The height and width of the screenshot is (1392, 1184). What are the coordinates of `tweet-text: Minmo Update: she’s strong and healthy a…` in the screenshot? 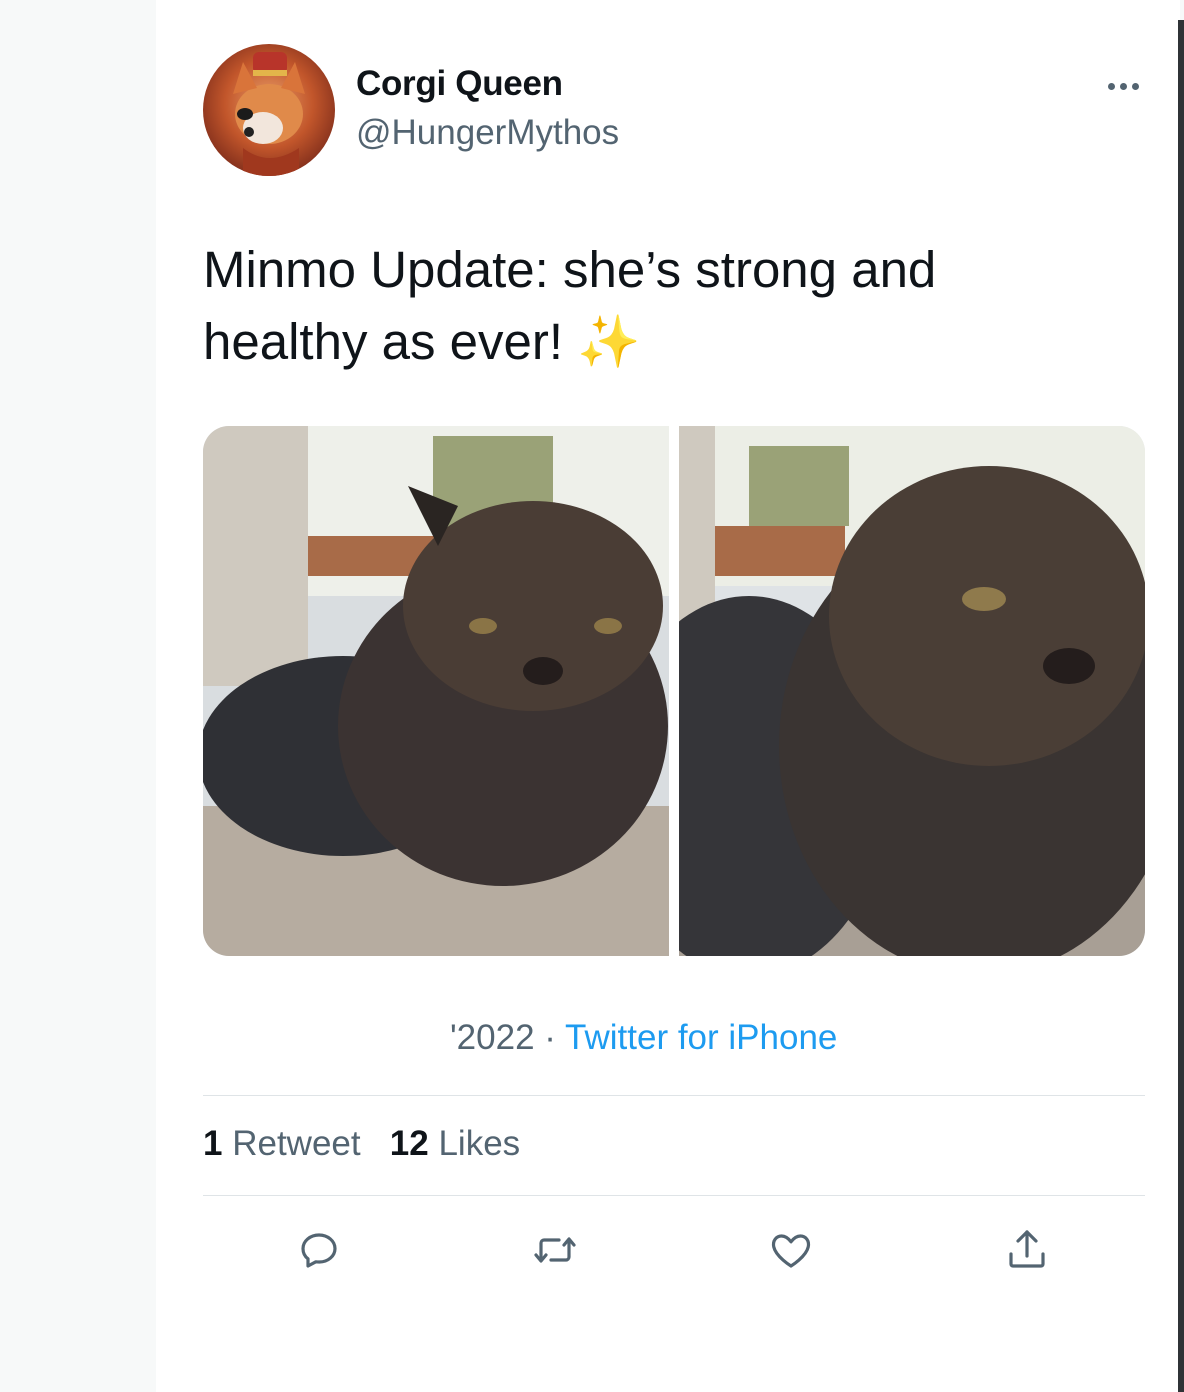 It's located at (570, 305).